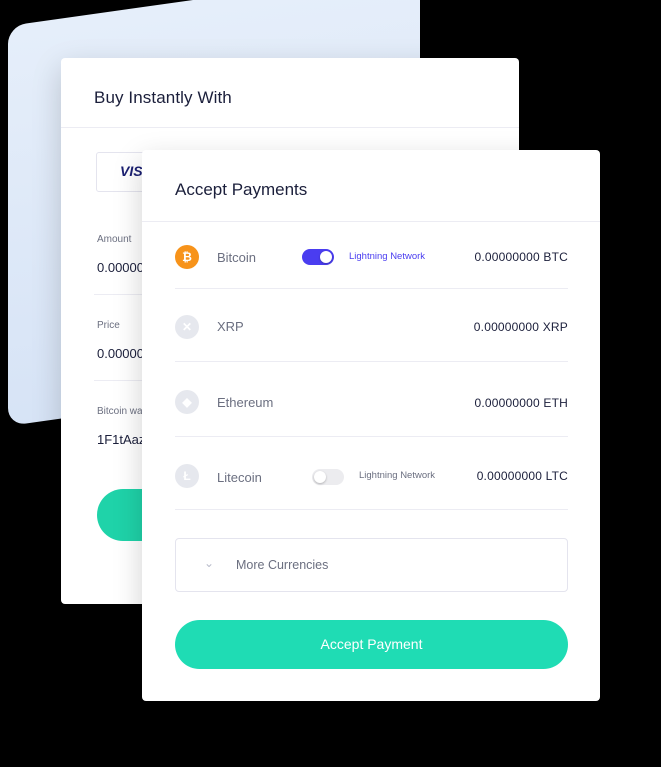 This screenshot has width=661, height=767. Describe the element at coordinates (187, 327) in the screenshot. I see `xrp-icon: ✕` at that location.